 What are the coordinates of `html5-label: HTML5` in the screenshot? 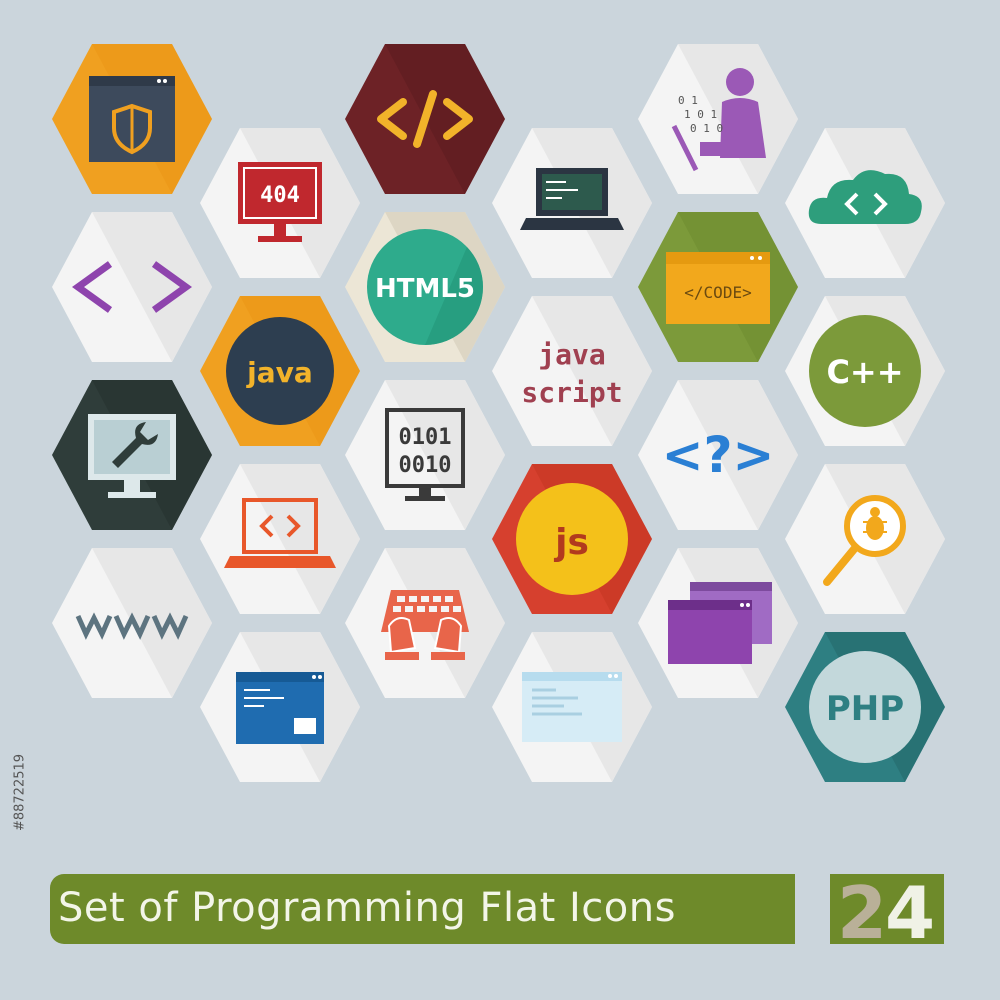 It's located at (425, 289).